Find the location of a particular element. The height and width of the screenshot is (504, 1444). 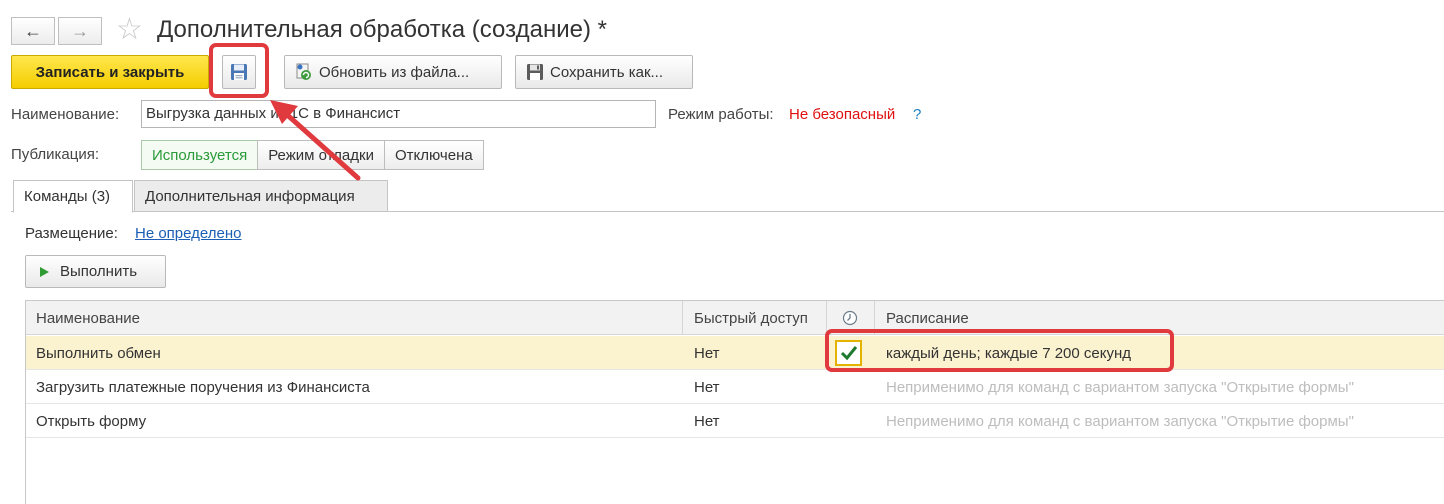

save-as-icon is located at coordinates (535, 72).